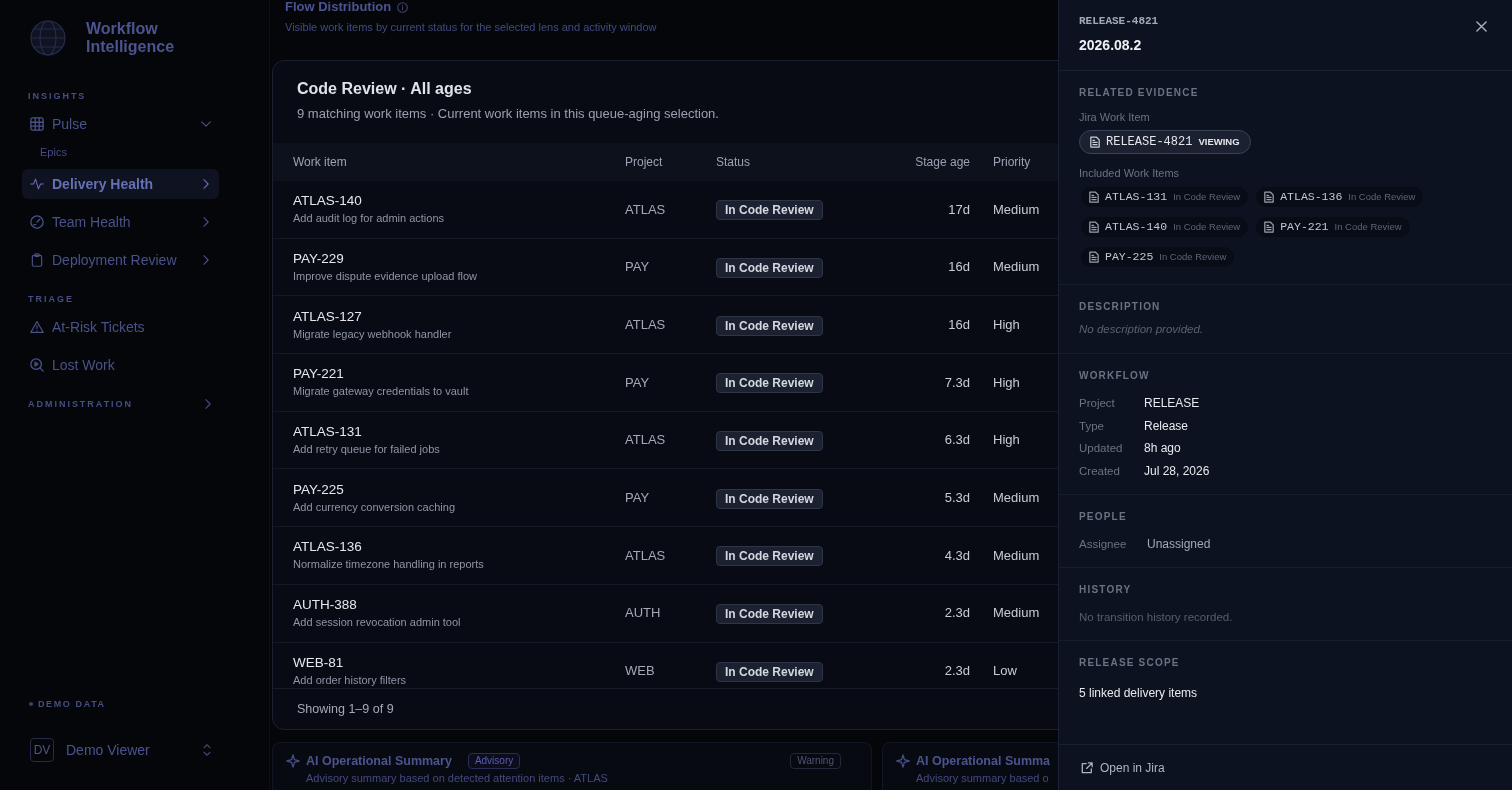 This screenshot has height=790, width=1512. I want to click on warning-icon, so click(37, 327).